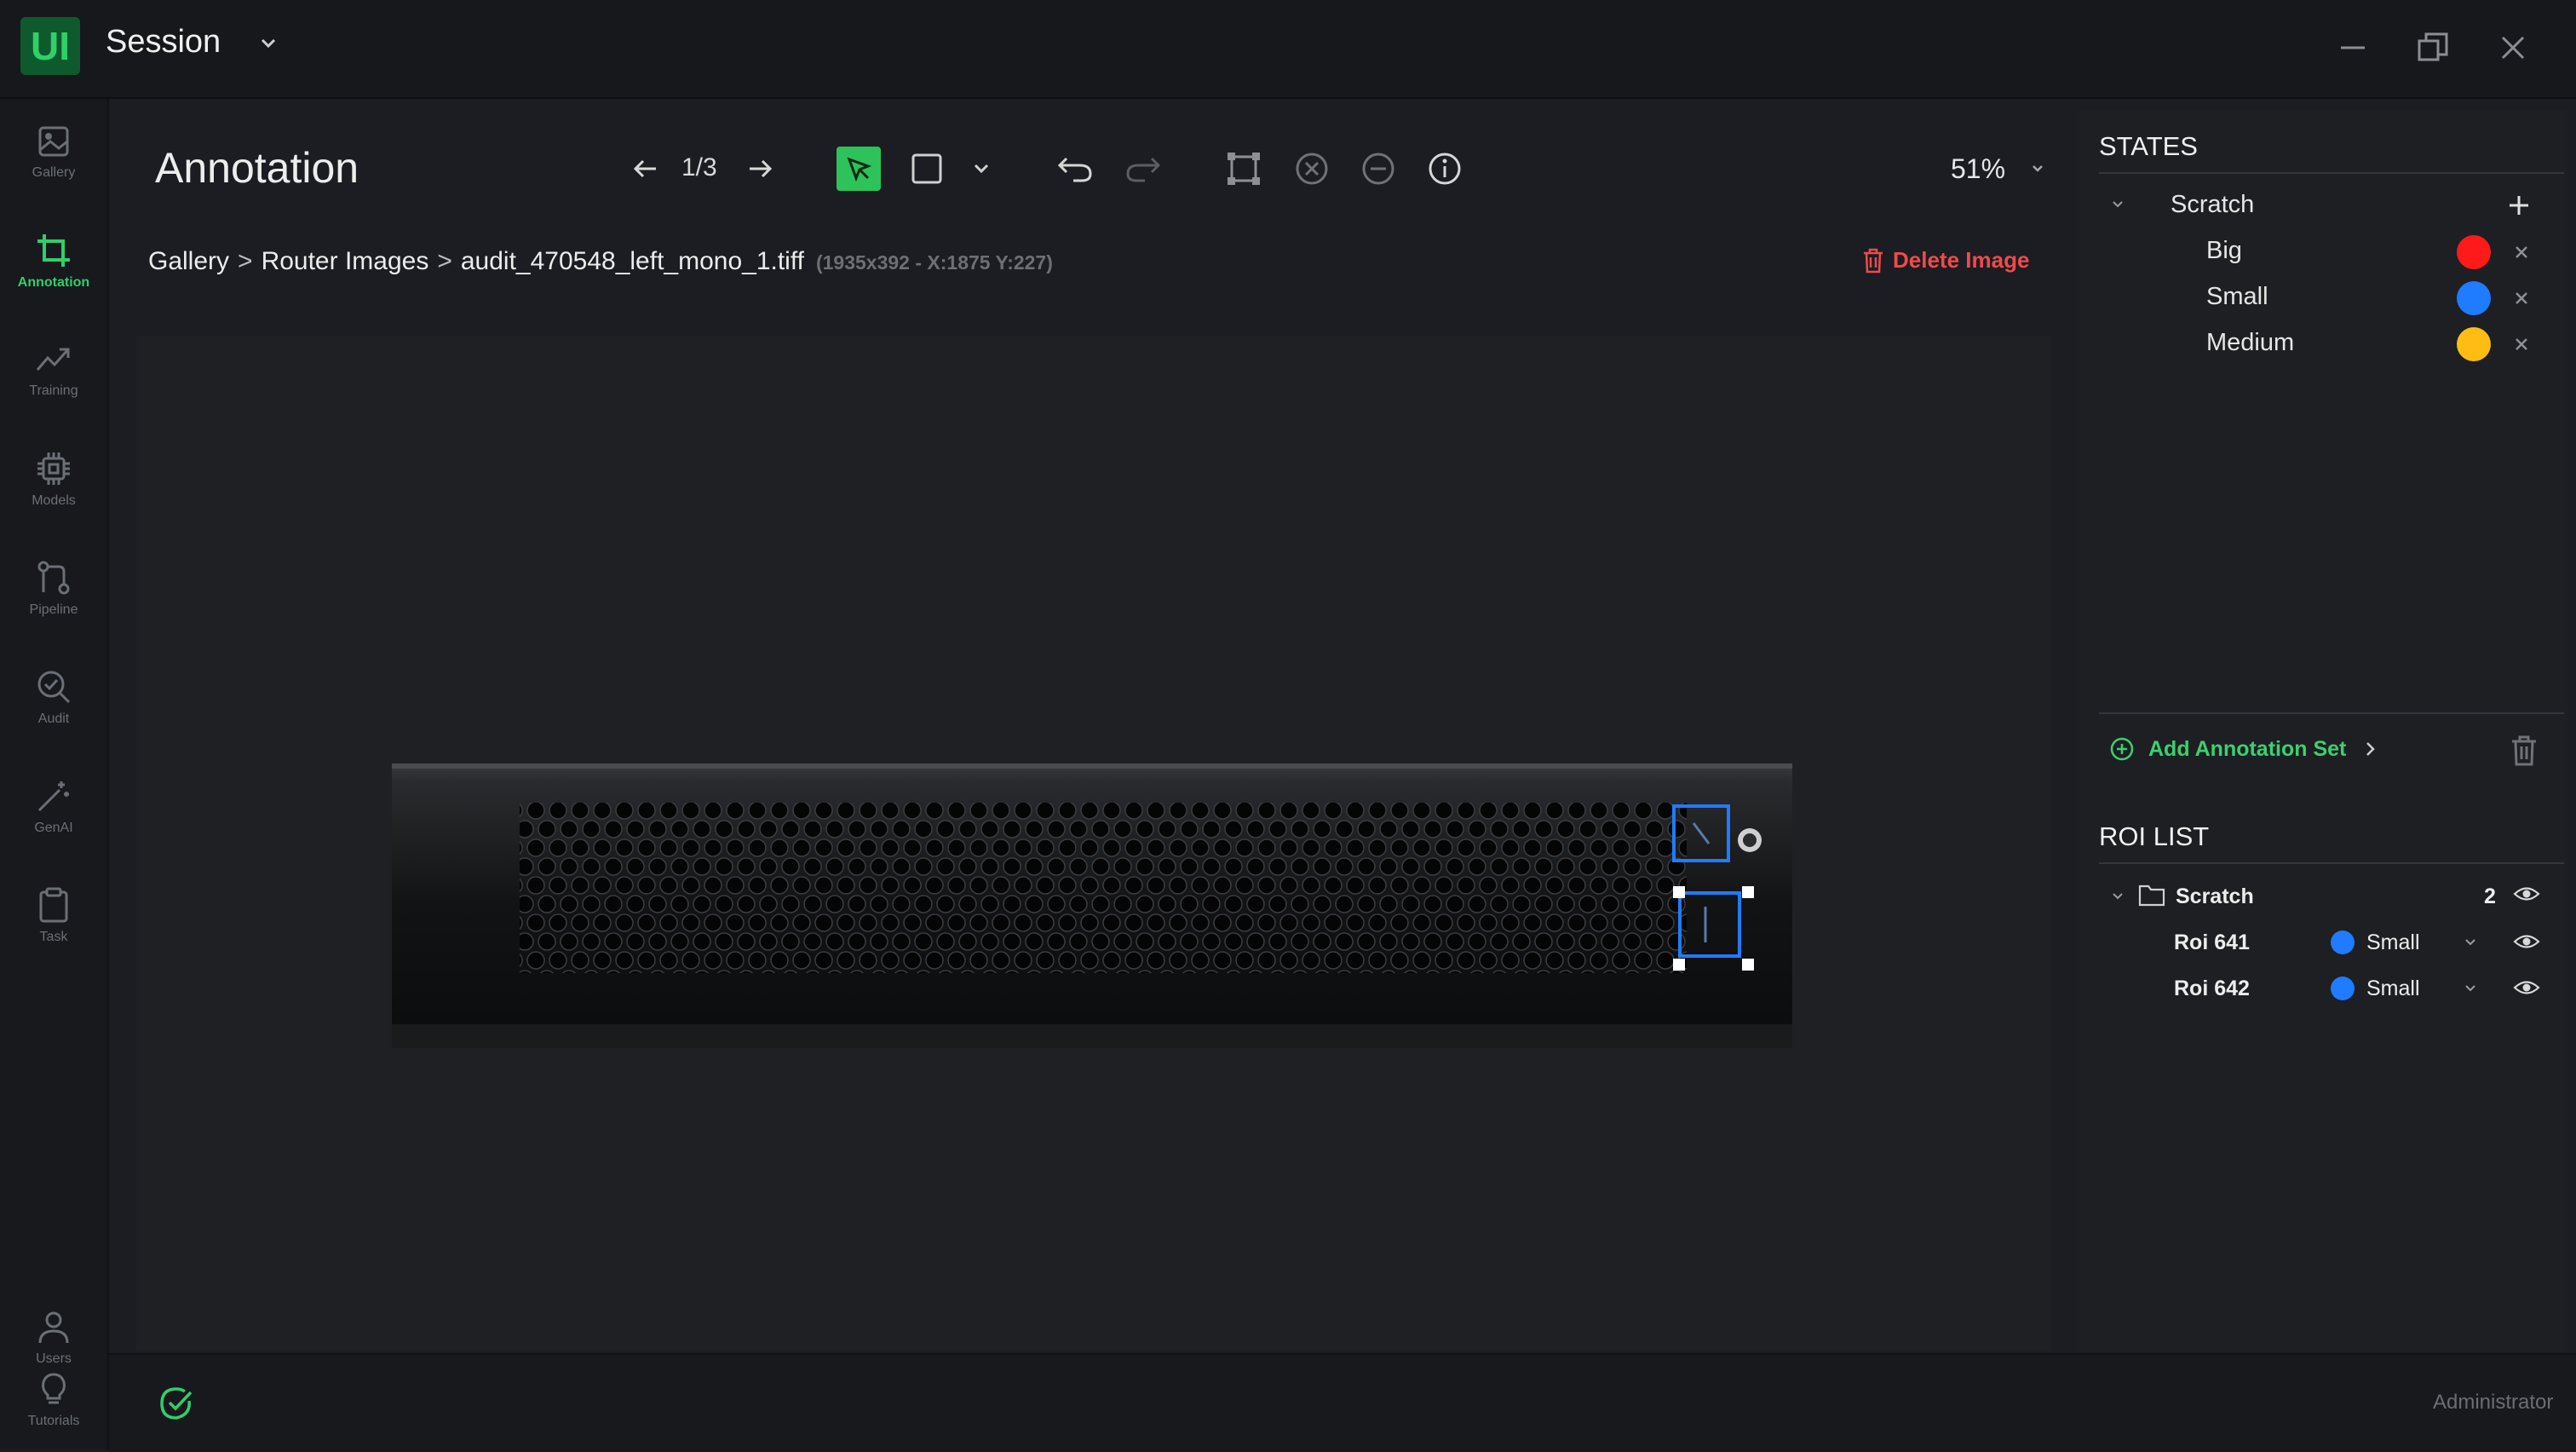  I want to click on nav-item-audit: Audit, so click(54, 698).